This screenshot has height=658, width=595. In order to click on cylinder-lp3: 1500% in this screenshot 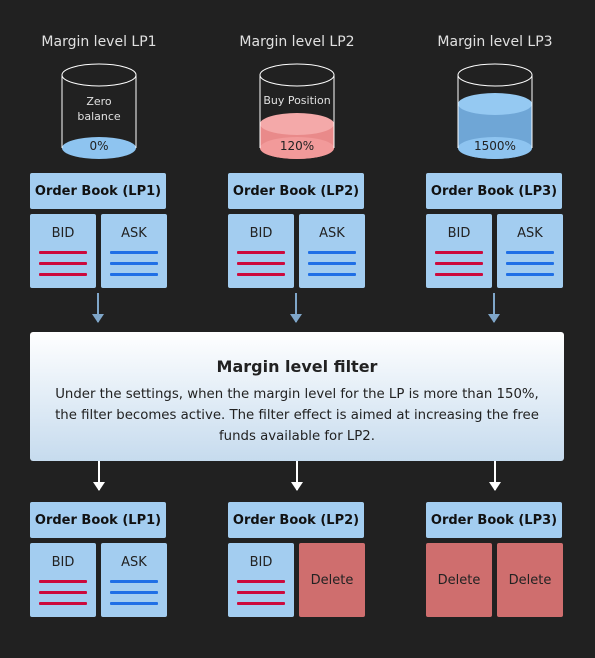, I will do `click(495, 111)`.